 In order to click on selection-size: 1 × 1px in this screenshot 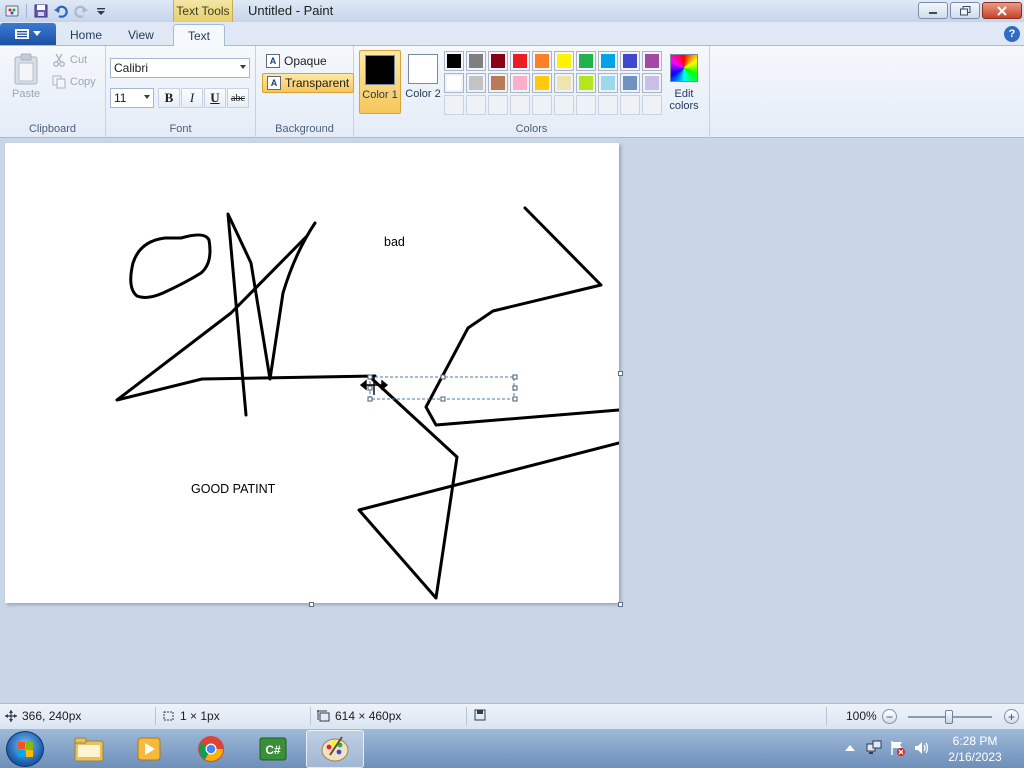, I will do `click(191, 716)`.